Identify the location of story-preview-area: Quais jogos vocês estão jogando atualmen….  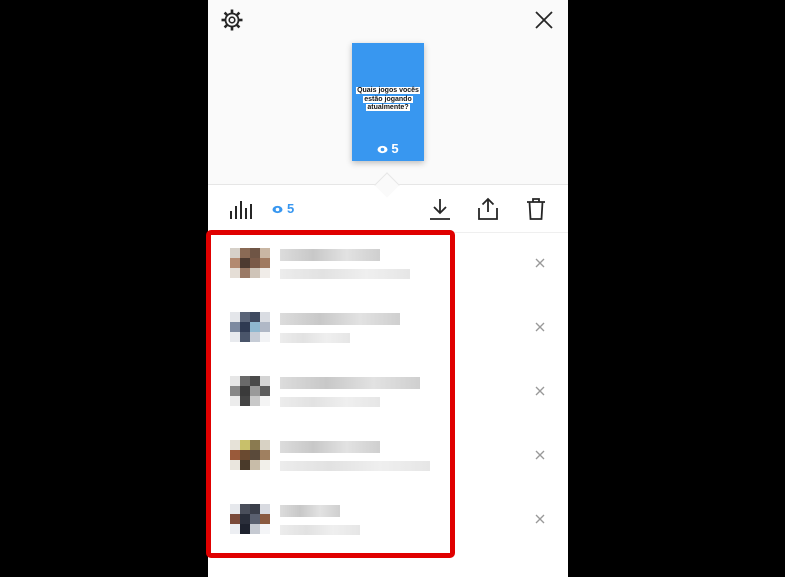
(388, 92).